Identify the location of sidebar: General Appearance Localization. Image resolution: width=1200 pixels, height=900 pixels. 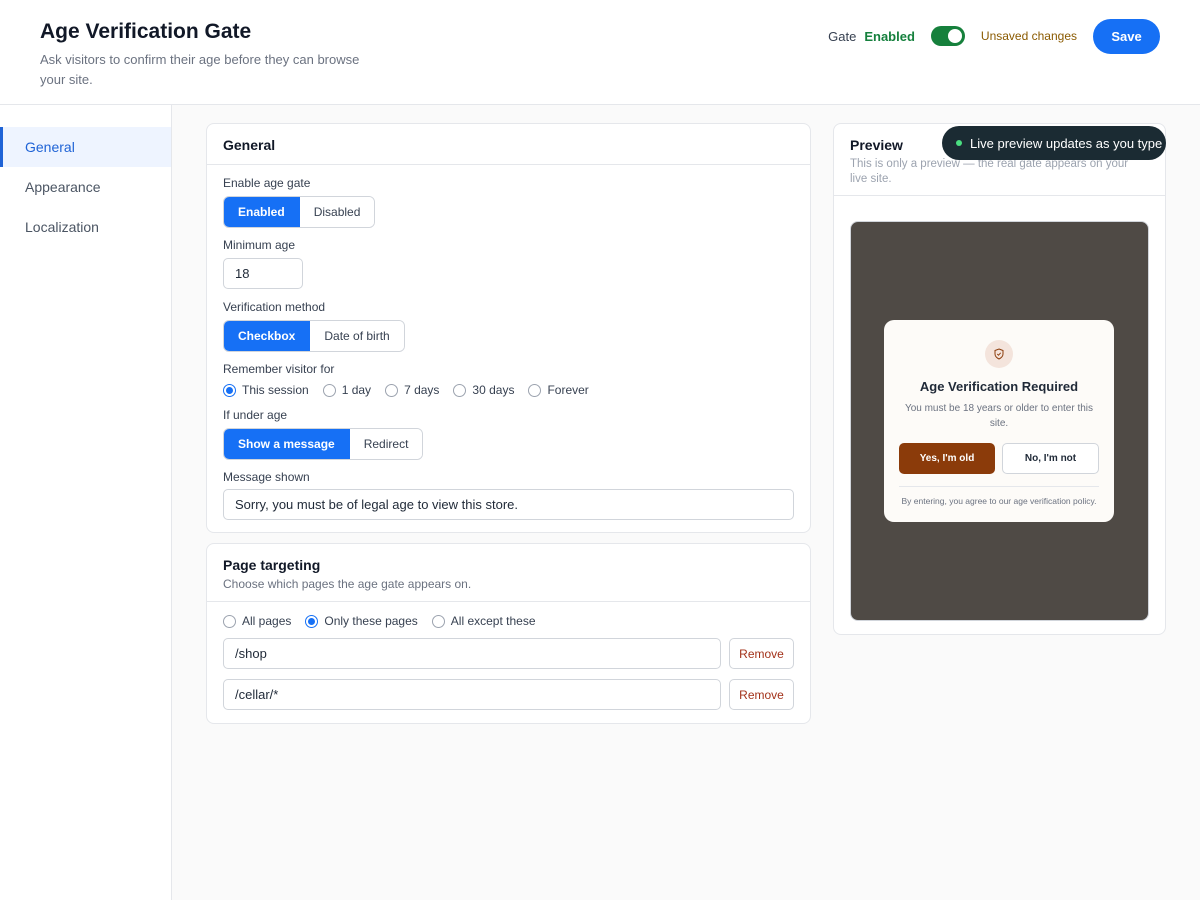
(86, 502).